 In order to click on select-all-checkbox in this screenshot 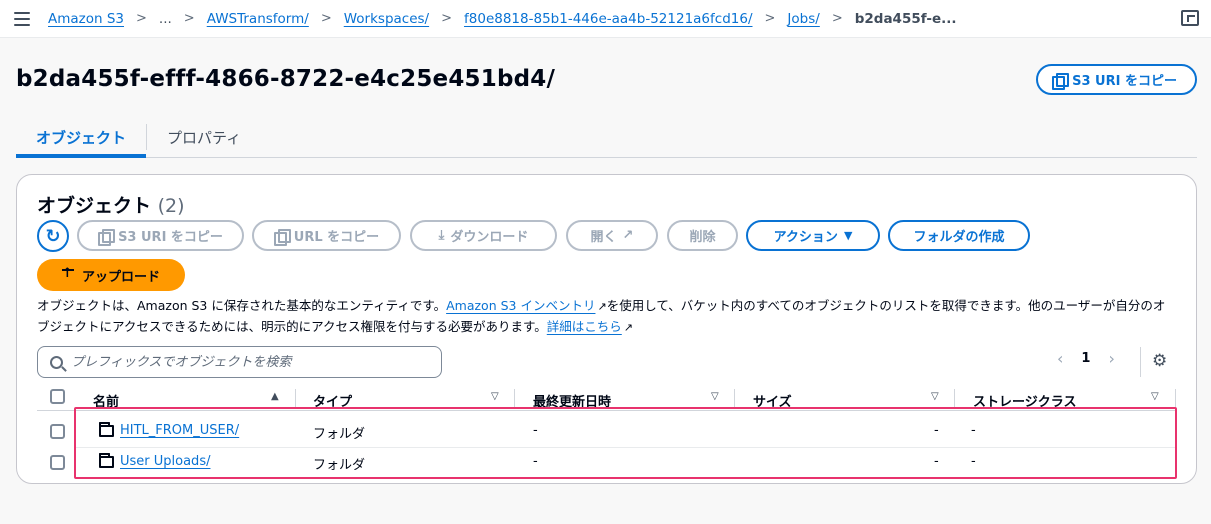, I will do `click(57, 396)`.